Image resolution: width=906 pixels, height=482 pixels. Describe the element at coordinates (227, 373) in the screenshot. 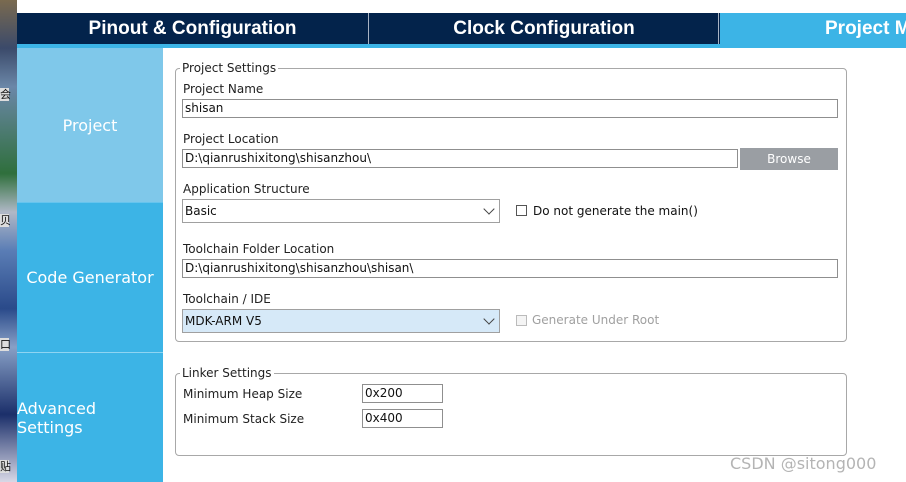

I see `linker-settings-legend: Linker Settings` at that location.